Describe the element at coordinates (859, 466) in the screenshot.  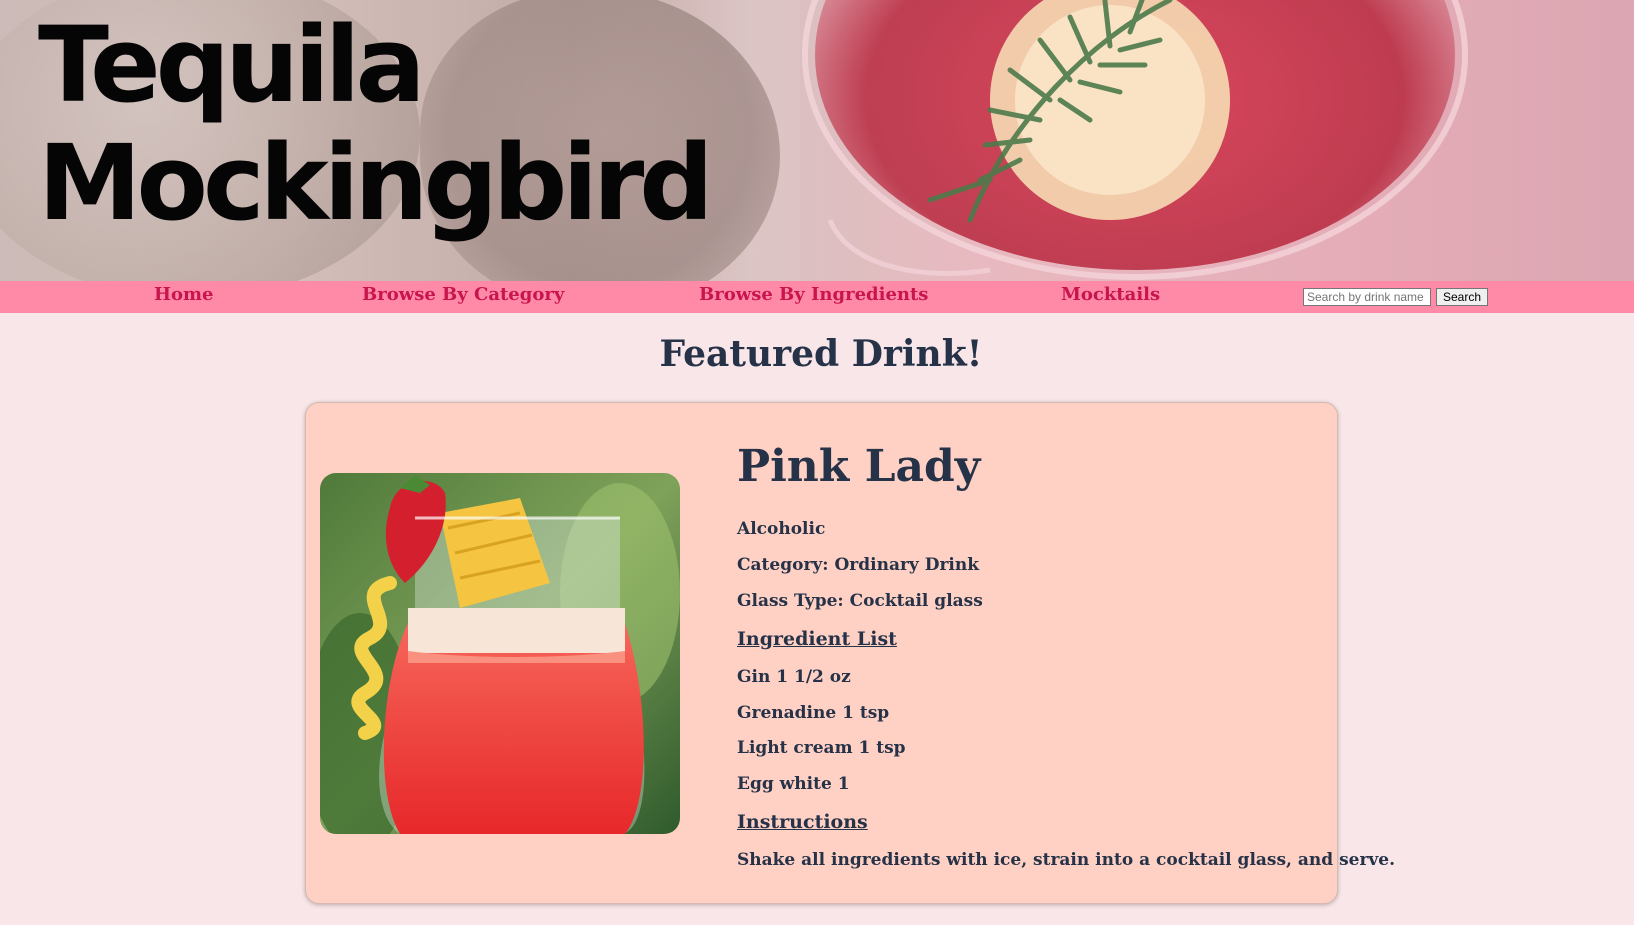
I see `drink-name: Pink Lady` at that location.